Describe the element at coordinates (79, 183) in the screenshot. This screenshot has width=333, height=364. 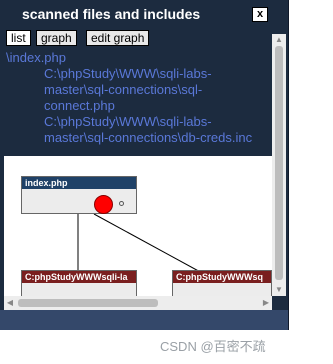
I see `node-title: index.php` at that location.